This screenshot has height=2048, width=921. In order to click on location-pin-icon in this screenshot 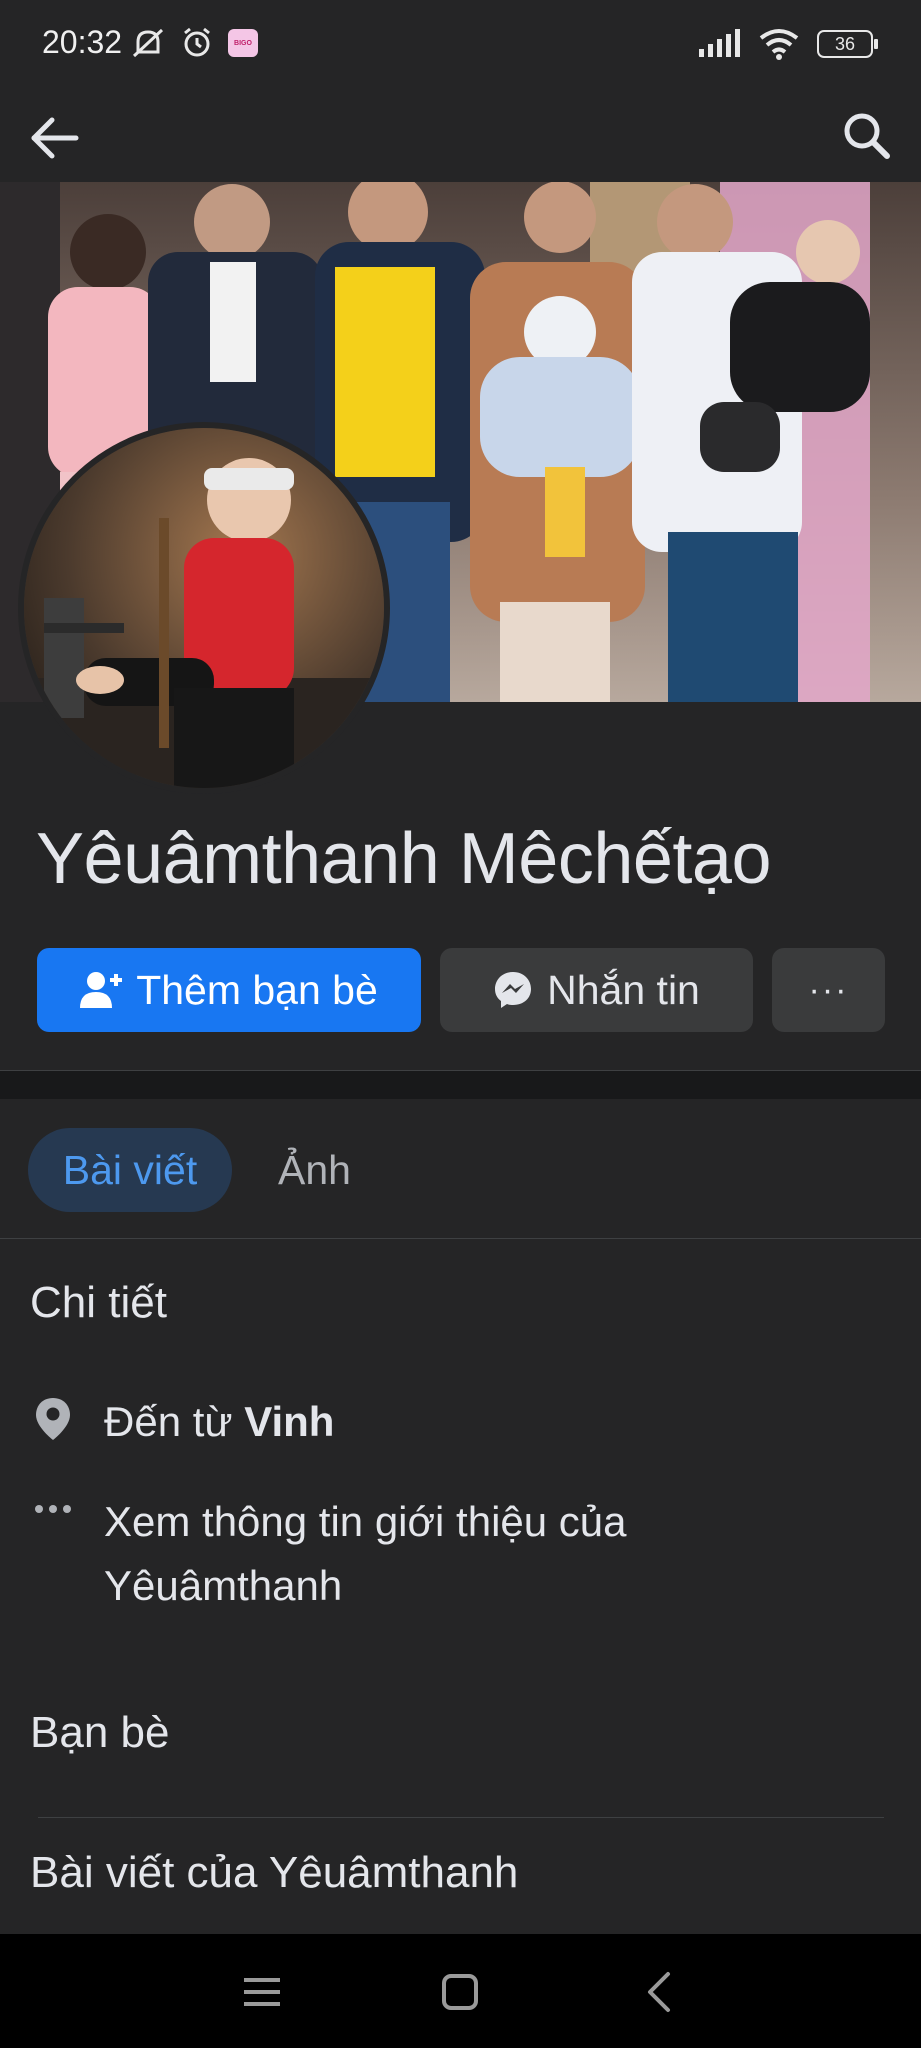, I will do `click(53, 1419)`.